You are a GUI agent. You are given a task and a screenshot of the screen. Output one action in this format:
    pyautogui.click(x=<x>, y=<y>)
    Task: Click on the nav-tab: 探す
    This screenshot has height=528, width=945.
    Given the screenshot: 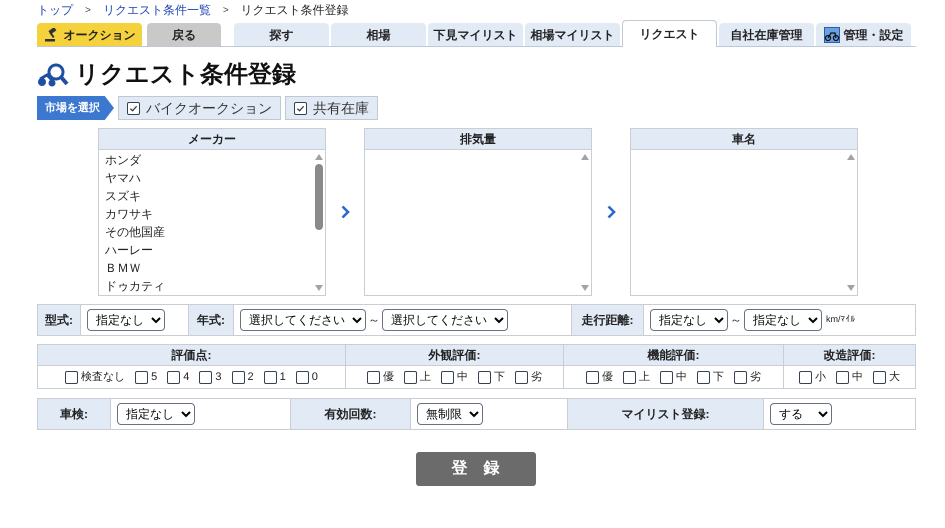 What is the action you would take?
    pyautogui.click(x=281, y=34)
    